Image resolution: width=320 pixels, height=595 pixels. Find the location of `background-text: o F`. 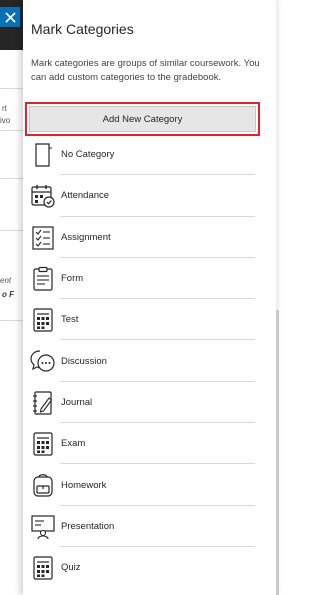

background-text: o F is located at coordinates (8, 294).